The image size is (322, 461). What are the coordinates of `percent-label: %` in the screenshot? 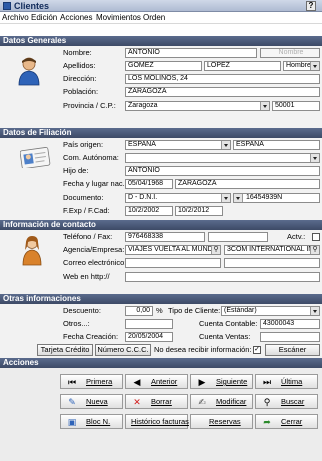 It's located at (159, 310).